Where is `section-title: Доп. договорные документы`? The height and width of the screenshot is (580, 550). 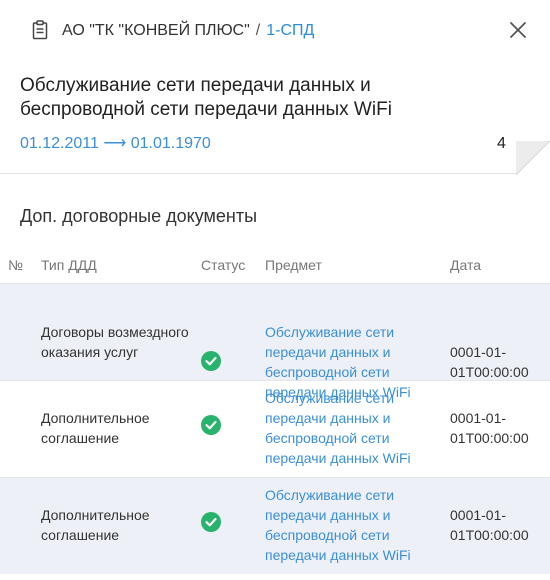
section-title: Доп. договорные документы is located at coordinates (139, 216).